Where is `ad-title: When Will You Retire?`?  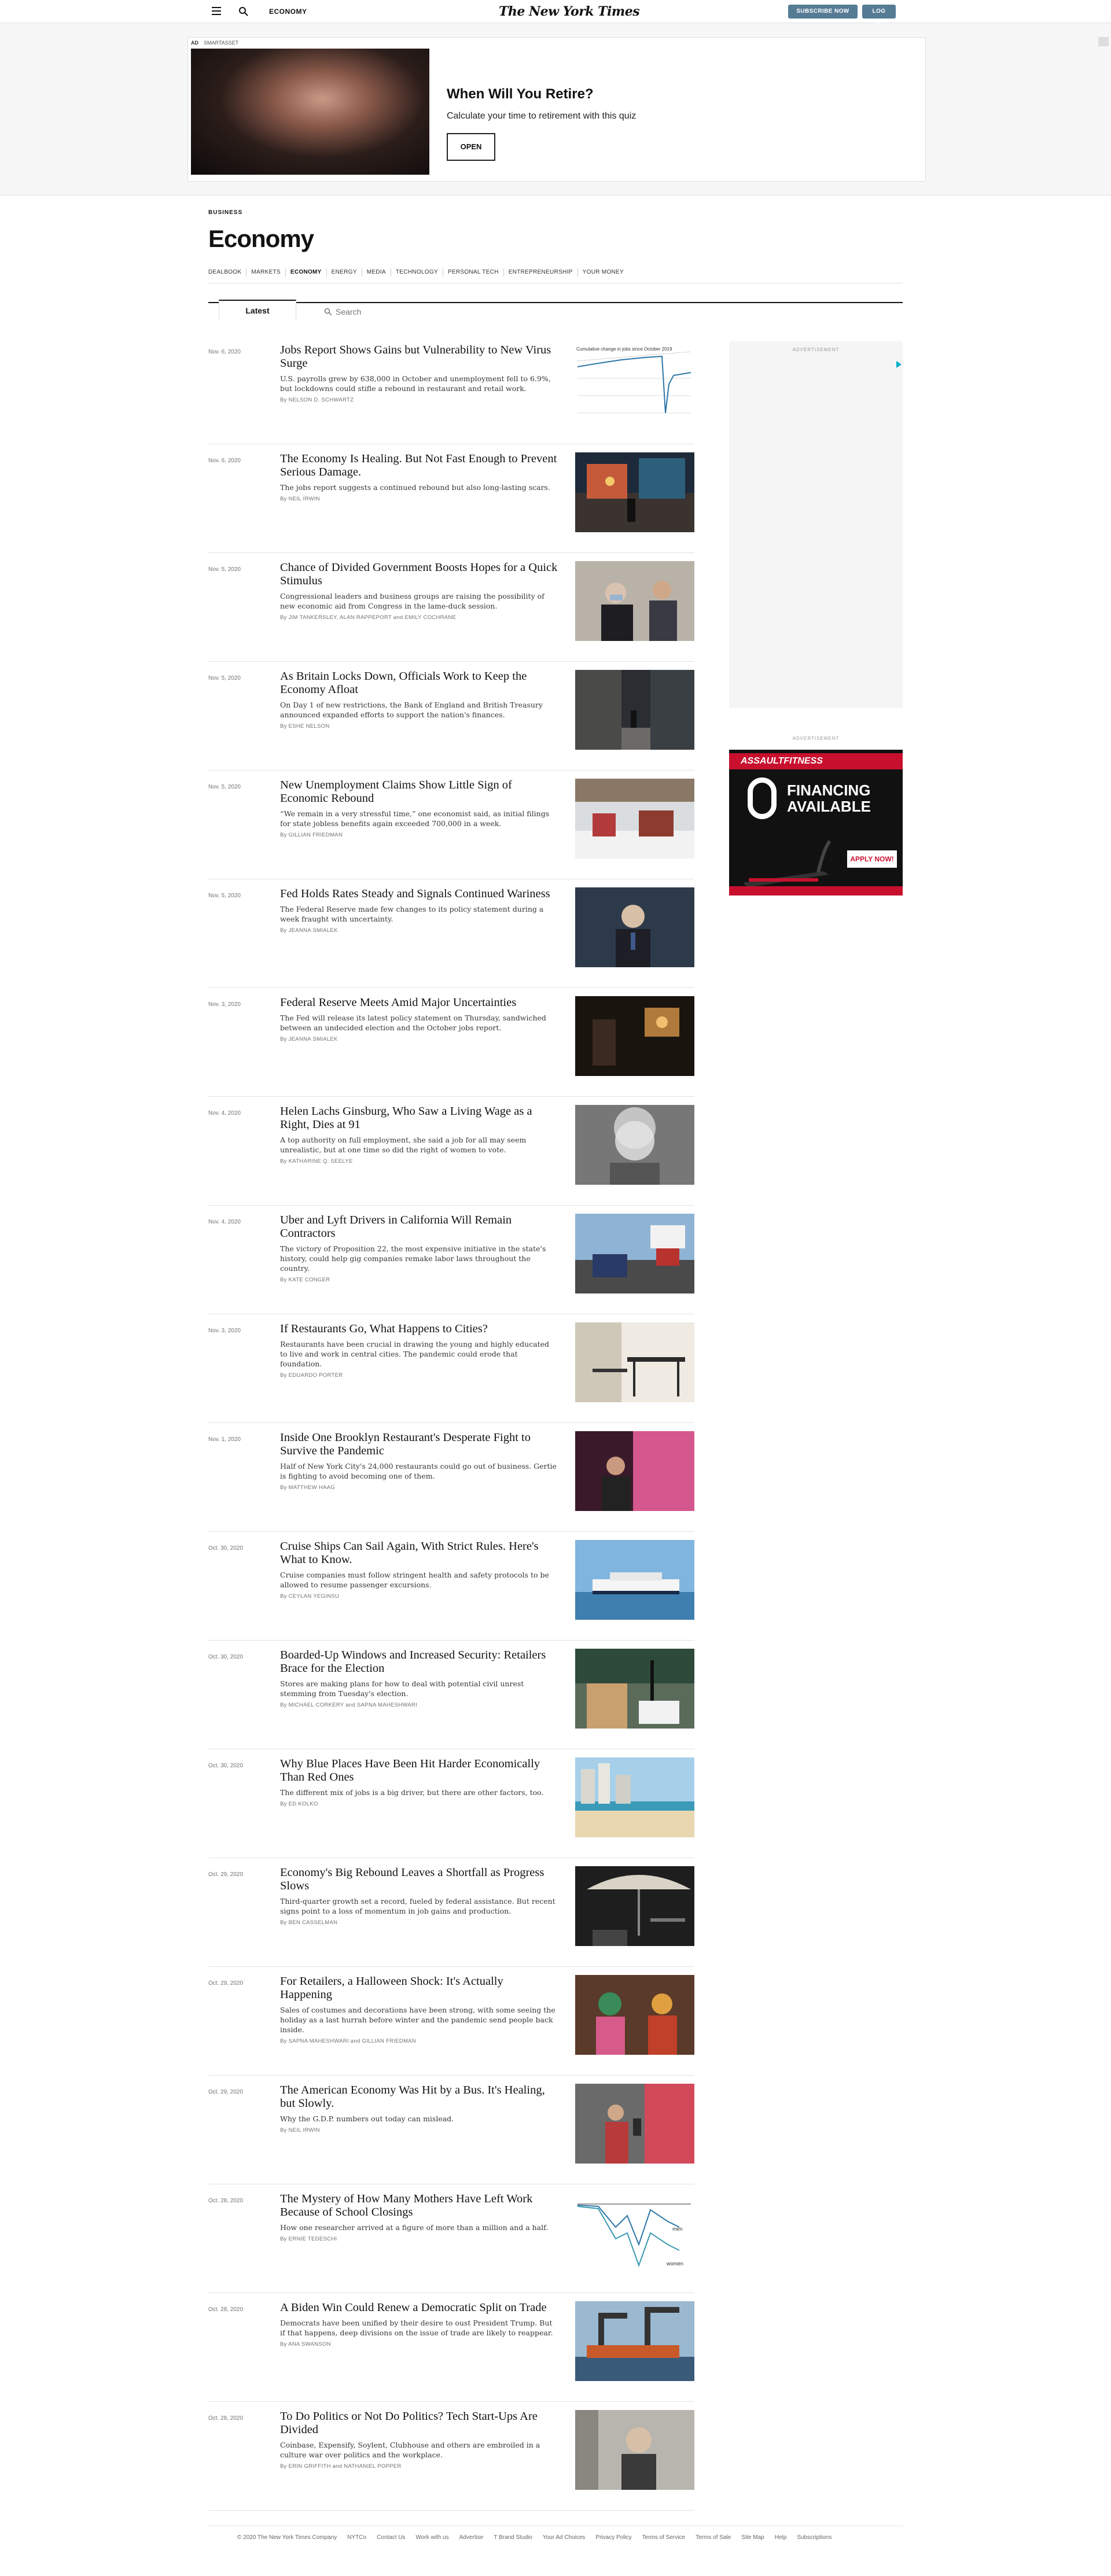 ad-title: When Will You Retire? is located at coordinates (520, 94).